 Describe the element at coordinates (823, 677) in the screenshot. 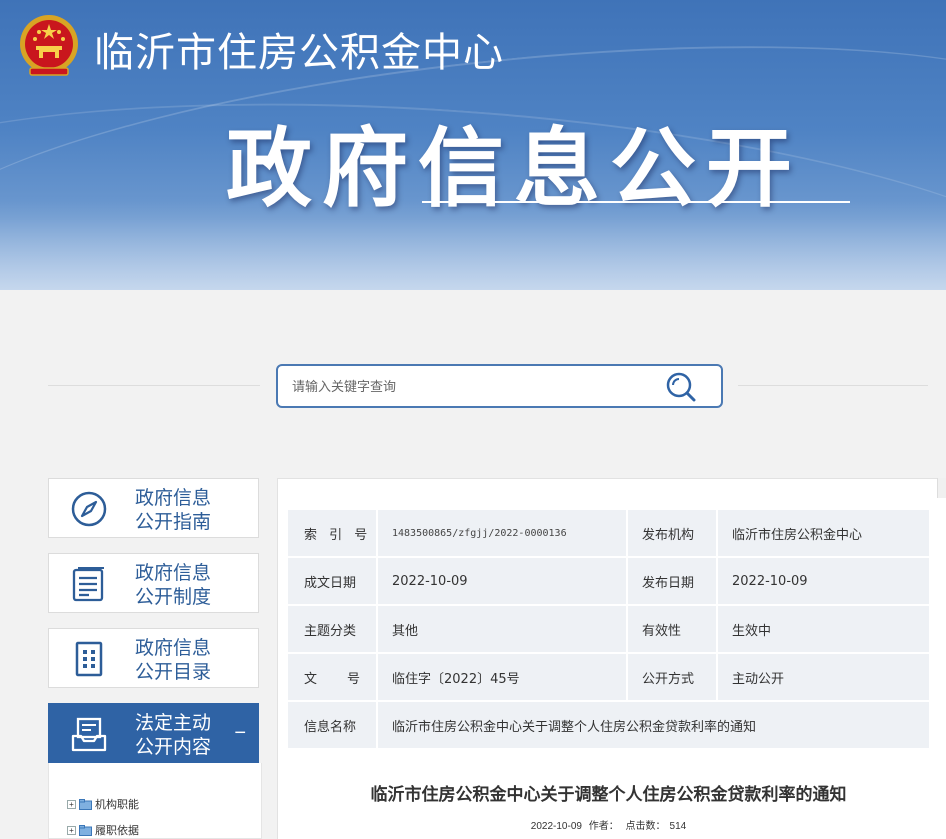

I see `field-value: 主动公开` at that location.